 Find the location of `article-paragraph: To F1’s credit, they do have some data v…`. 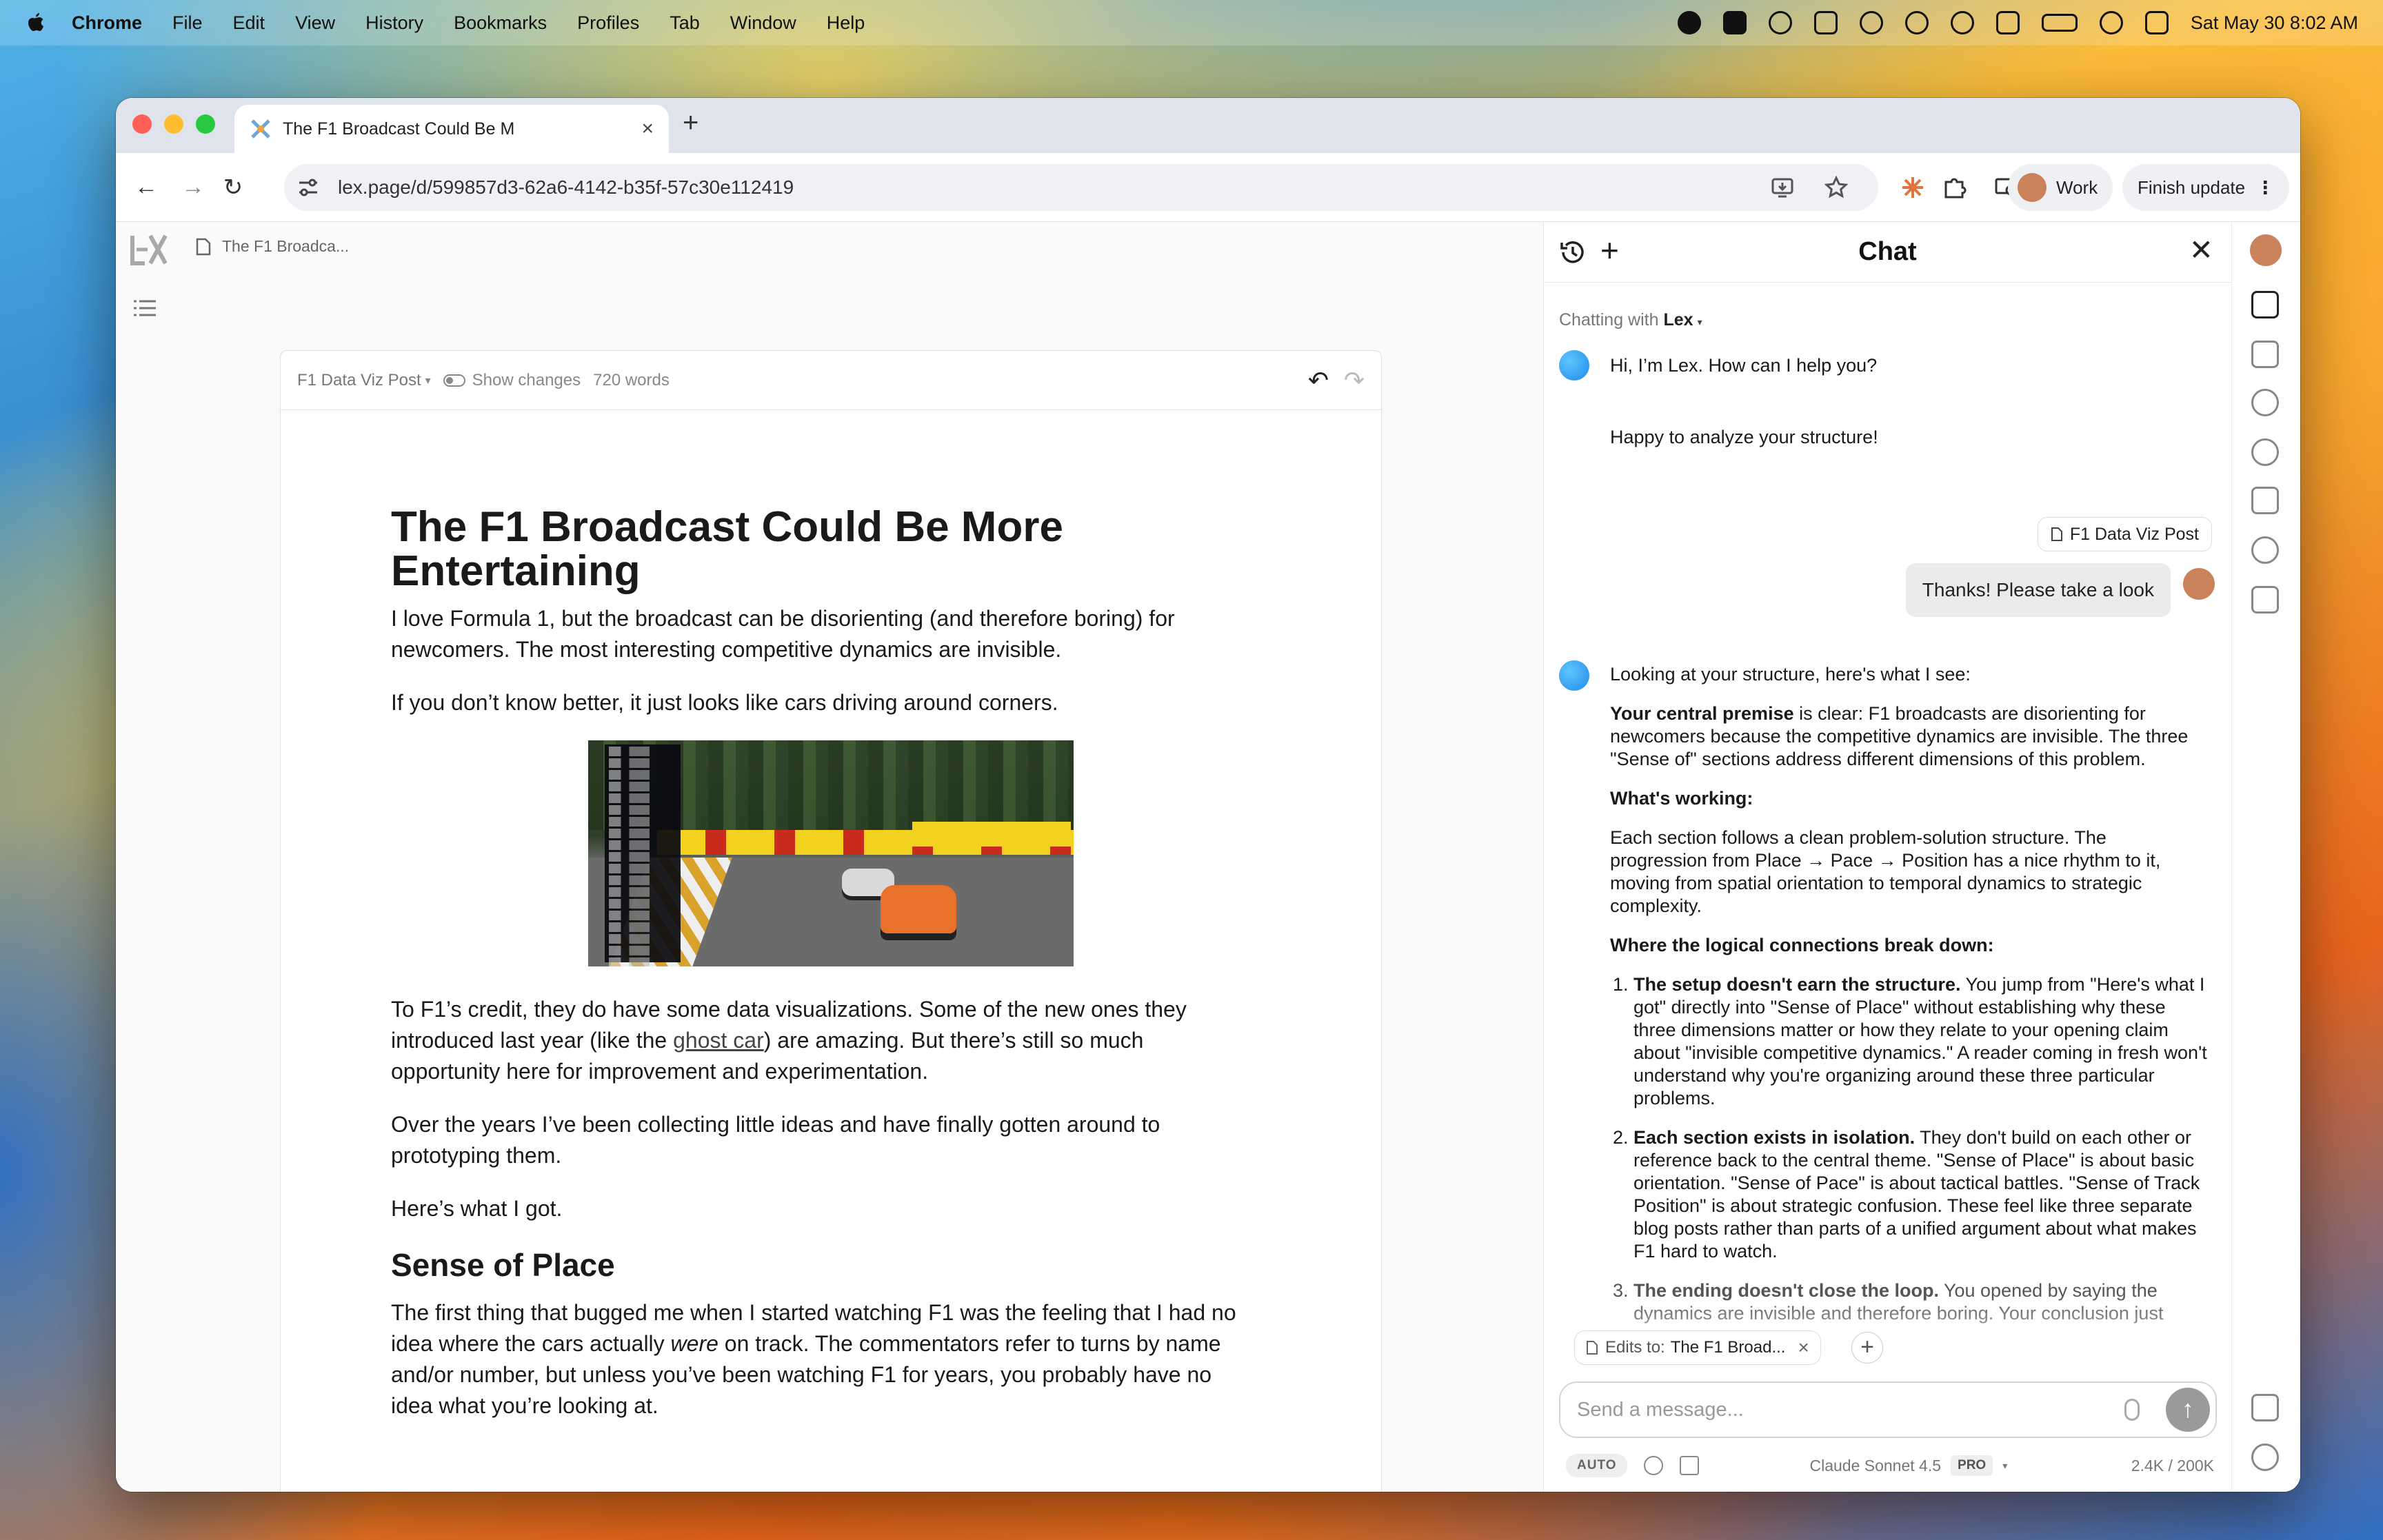

article-paragraph: To F1’s credit, they do have some data v… is located at coordinates (818, 1041).